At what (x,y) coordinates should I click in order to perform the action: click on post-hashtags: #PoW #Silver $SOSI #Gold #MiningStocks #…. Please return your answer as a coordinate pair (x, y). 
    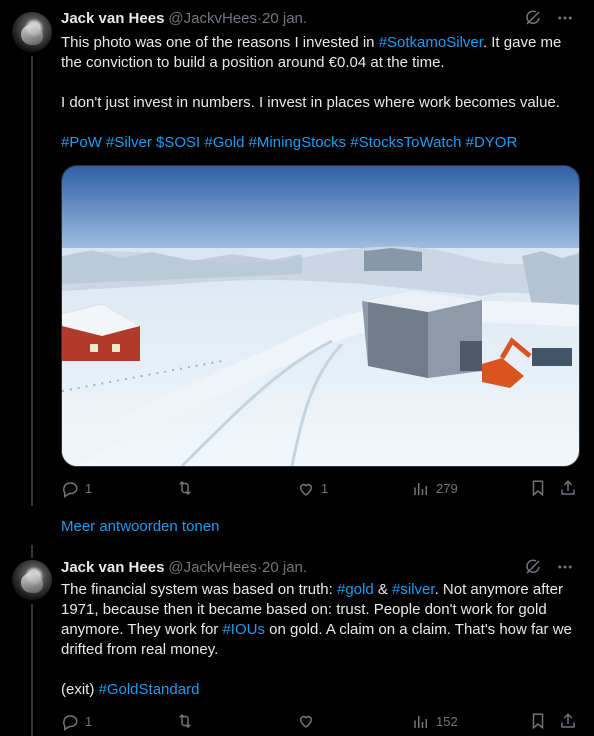
    Looking at the image, I should click on (321, 143).